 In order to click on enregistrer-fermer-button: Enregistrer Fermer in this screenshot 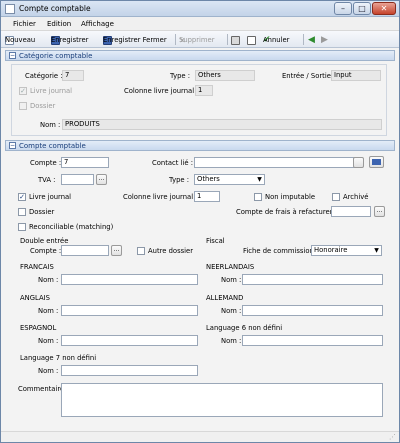, I will do `click(135, 40)`.